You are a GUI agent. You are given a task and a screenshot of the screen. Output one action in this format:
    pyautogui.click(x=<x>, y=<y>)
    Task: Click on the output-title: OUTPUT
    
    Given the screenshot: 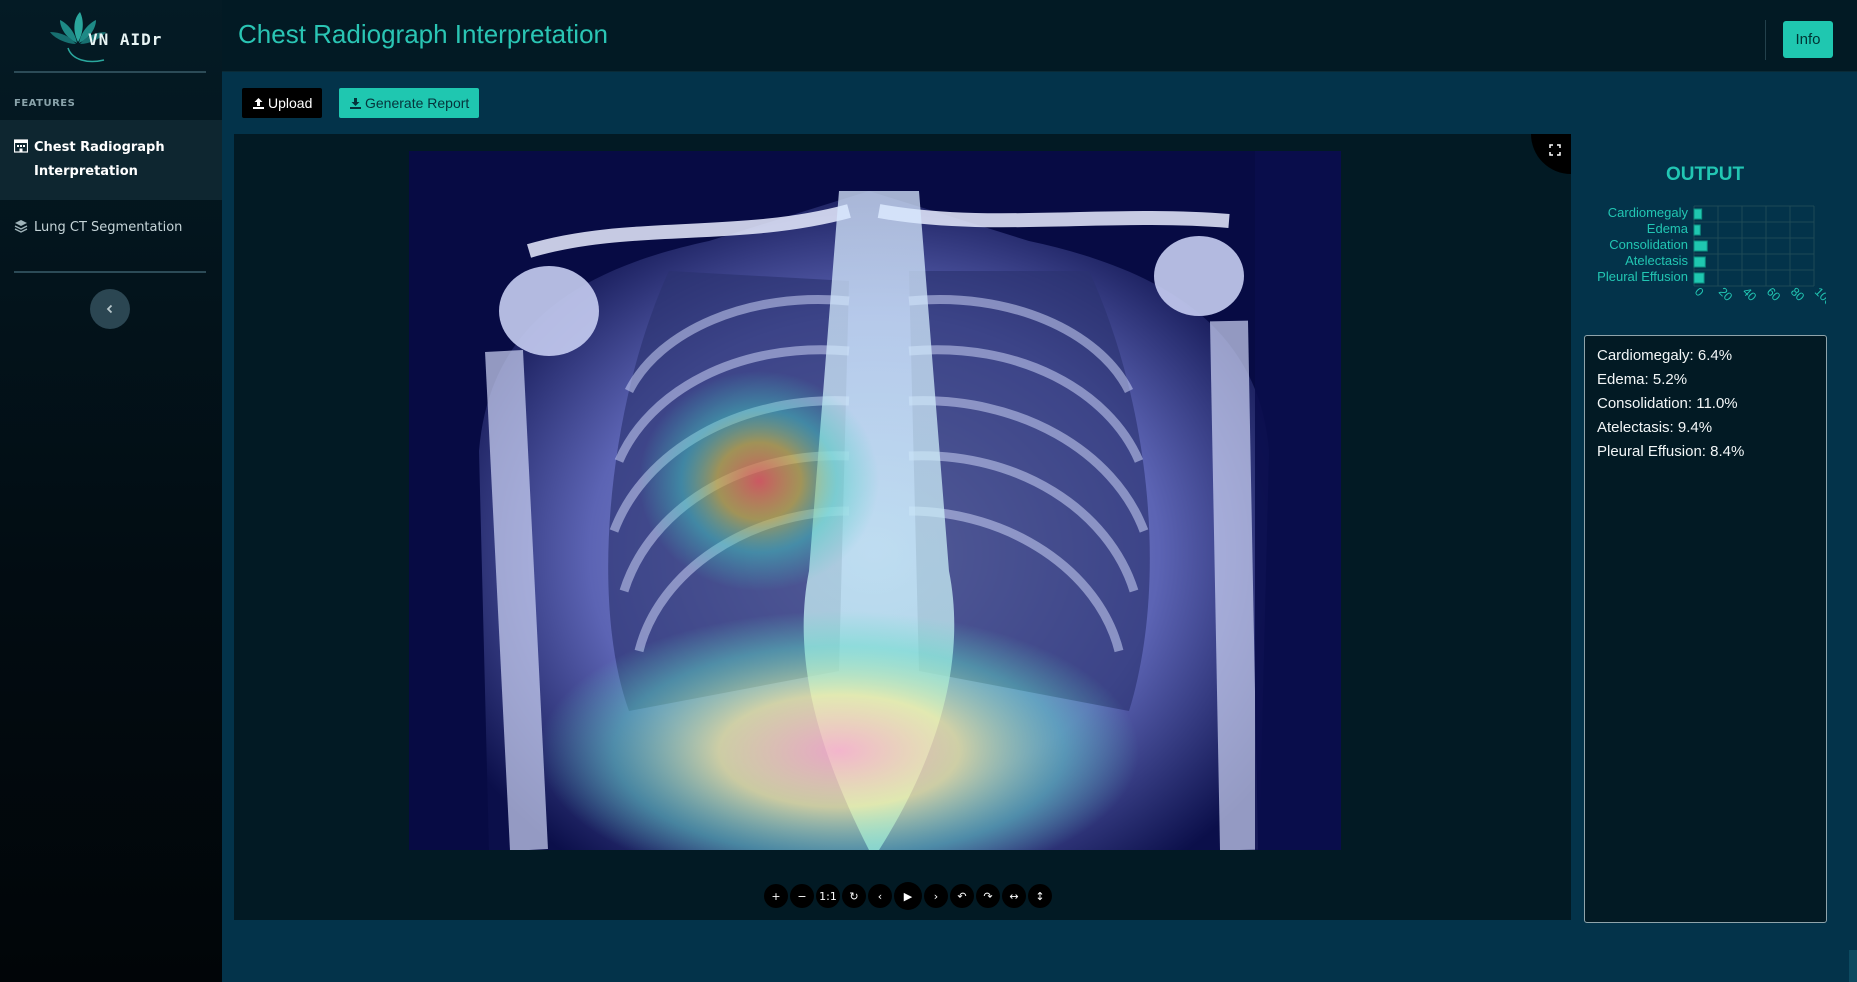 What is the action you would take?
    pyautogui.click(x=1705, y=174)
    